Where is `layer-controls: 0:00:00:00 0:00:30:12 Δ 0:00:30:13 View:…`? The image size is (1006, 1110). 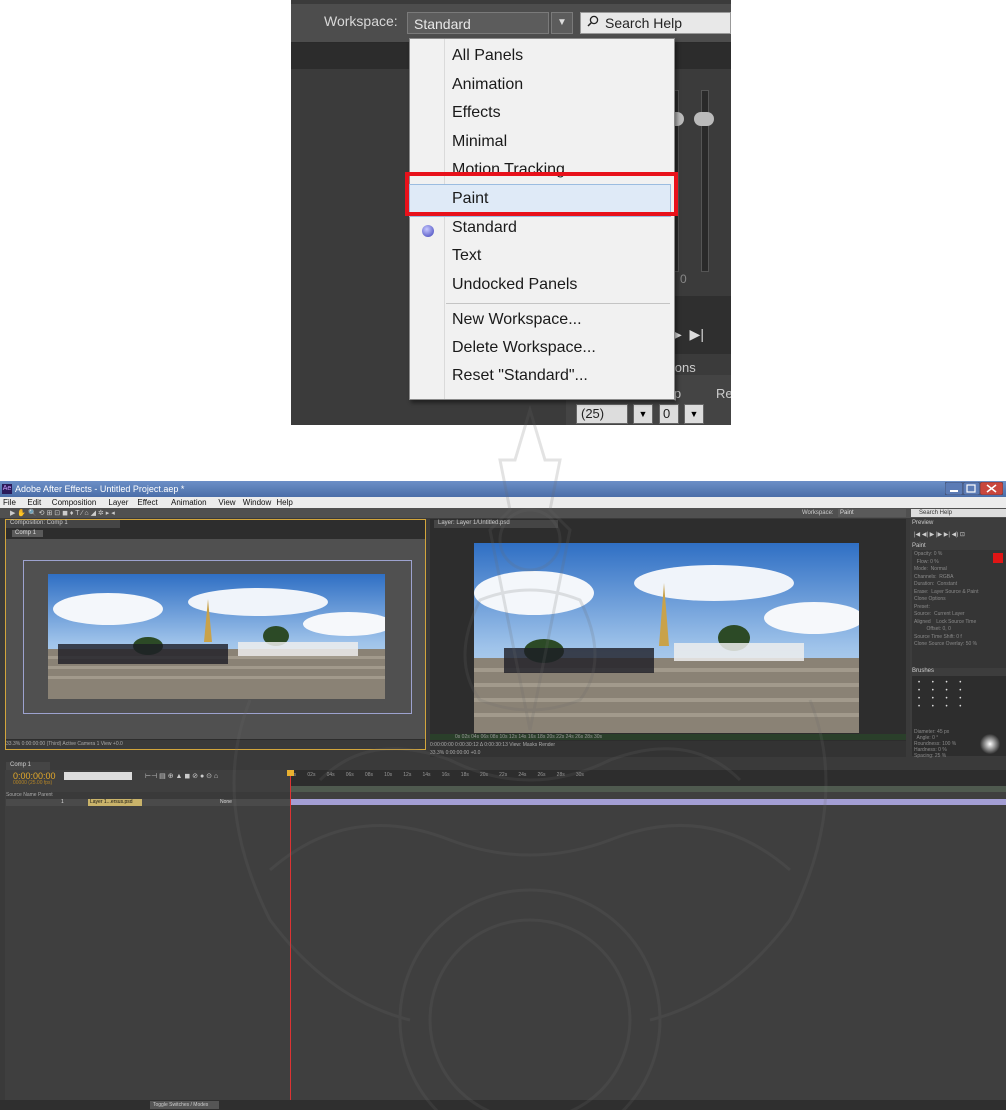
layer-controls: 0:00:00:00 0:00:30:12 Δ 0:00:30:13 View:… is located at coordinates (668, 745).